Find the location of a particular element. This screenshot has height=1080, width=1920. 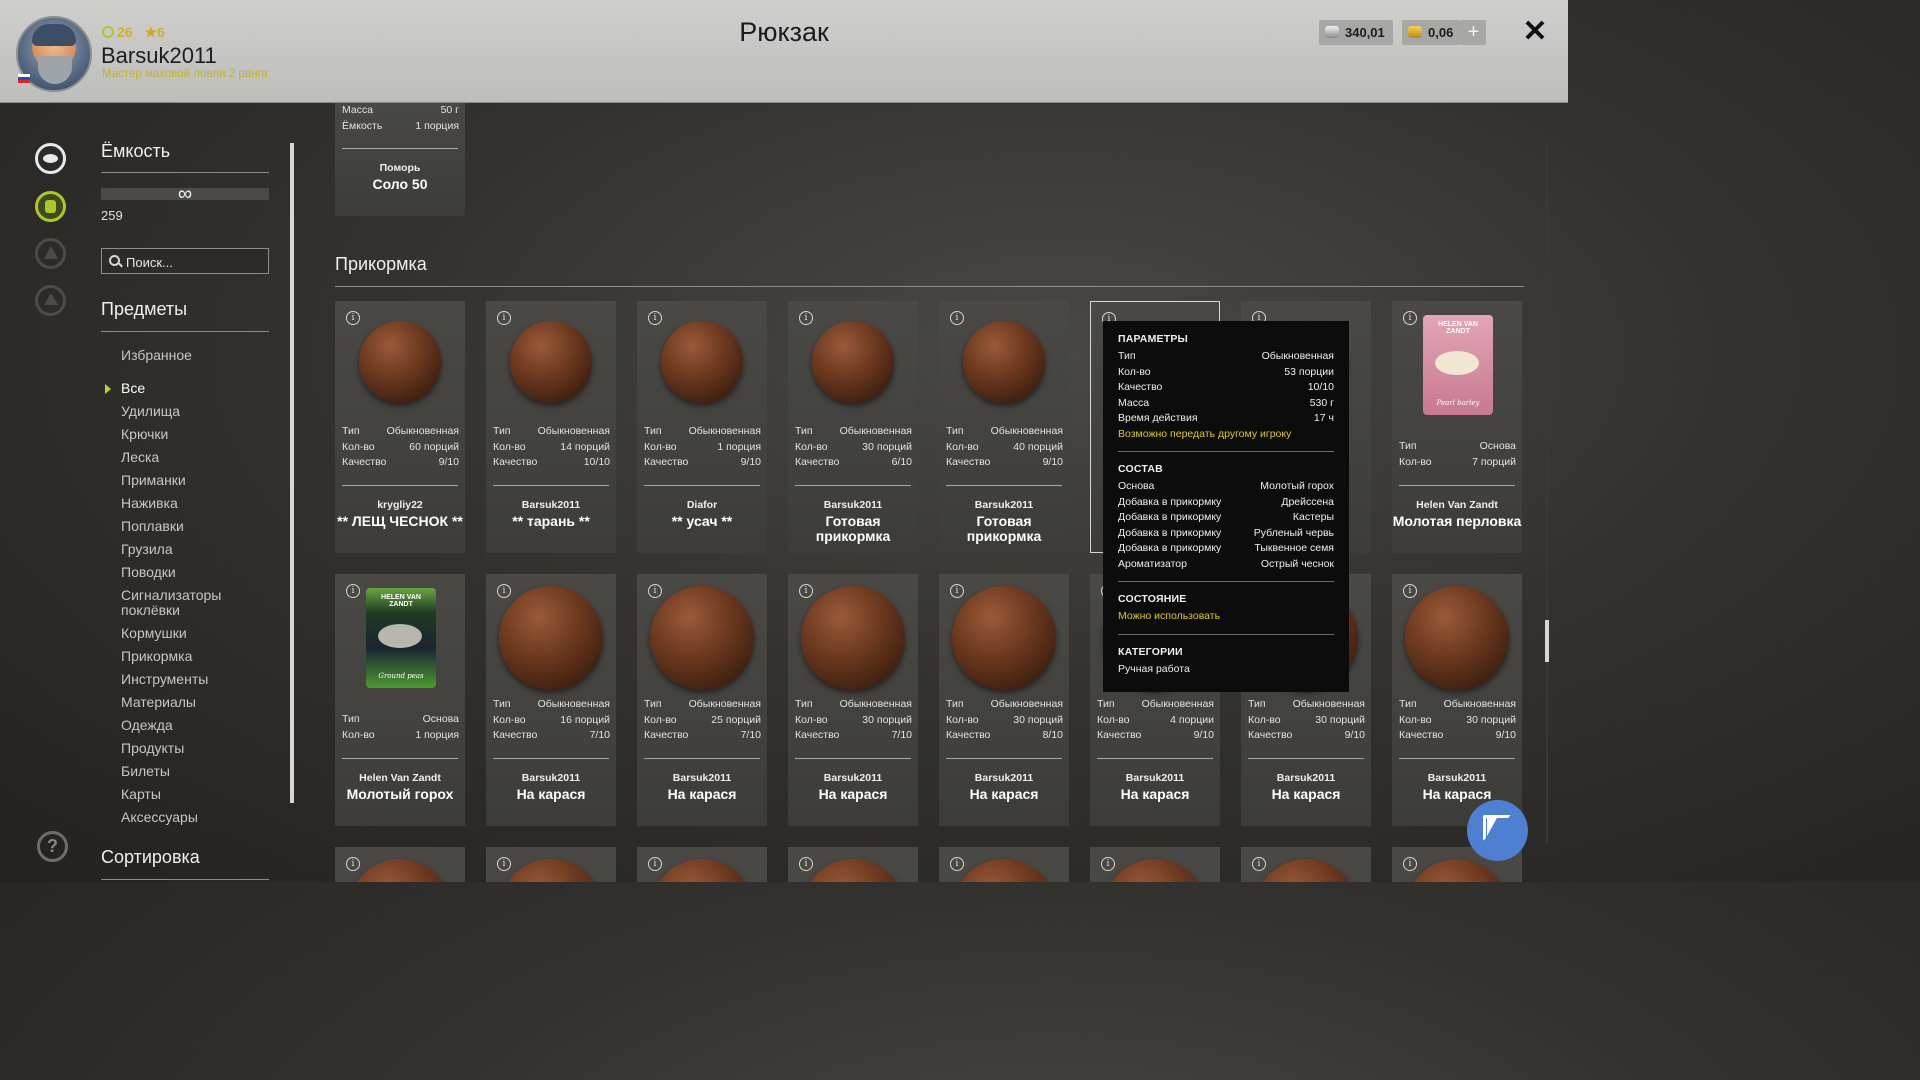

item-name: Готовая прикормка is located at coordinates (853, 528).